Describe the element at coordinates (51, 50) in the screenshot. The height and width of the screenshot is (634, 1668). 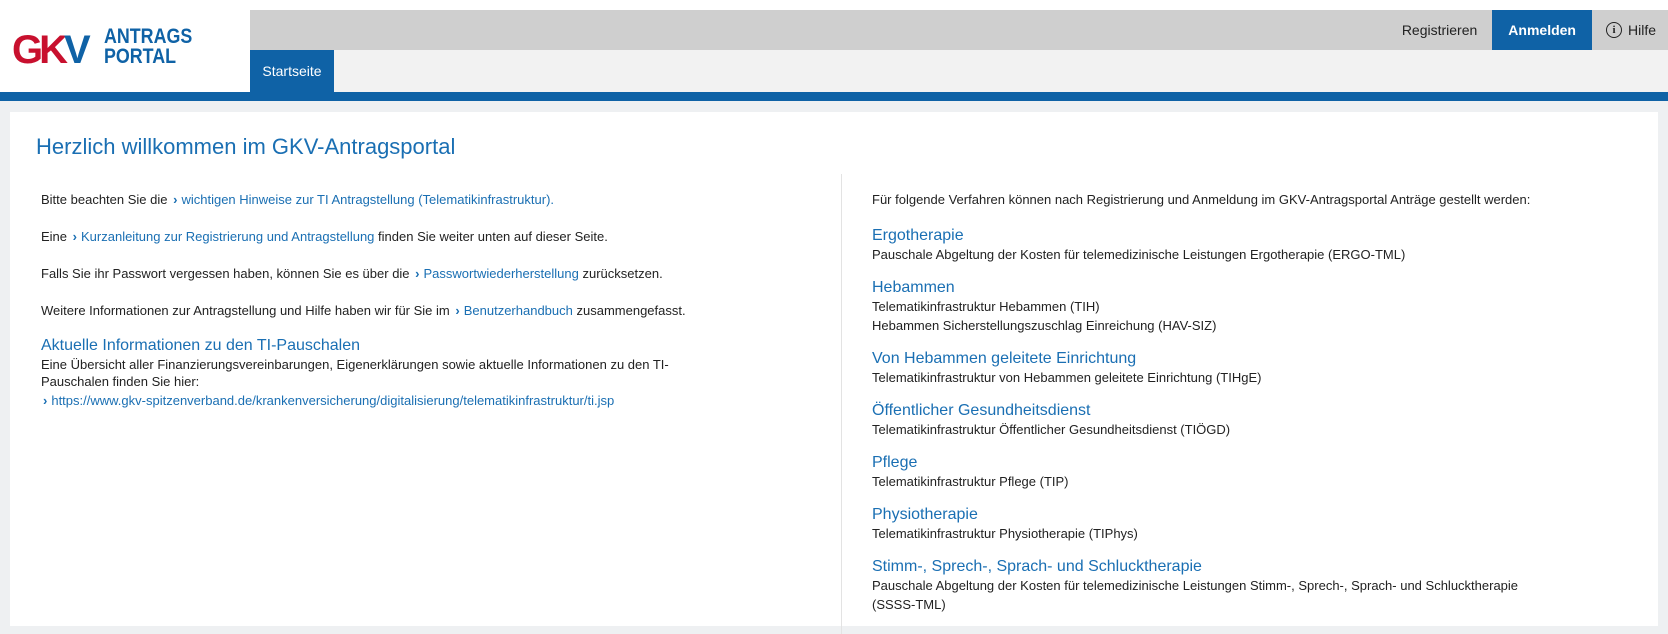
I see `logo-mark: GKV` at that location.